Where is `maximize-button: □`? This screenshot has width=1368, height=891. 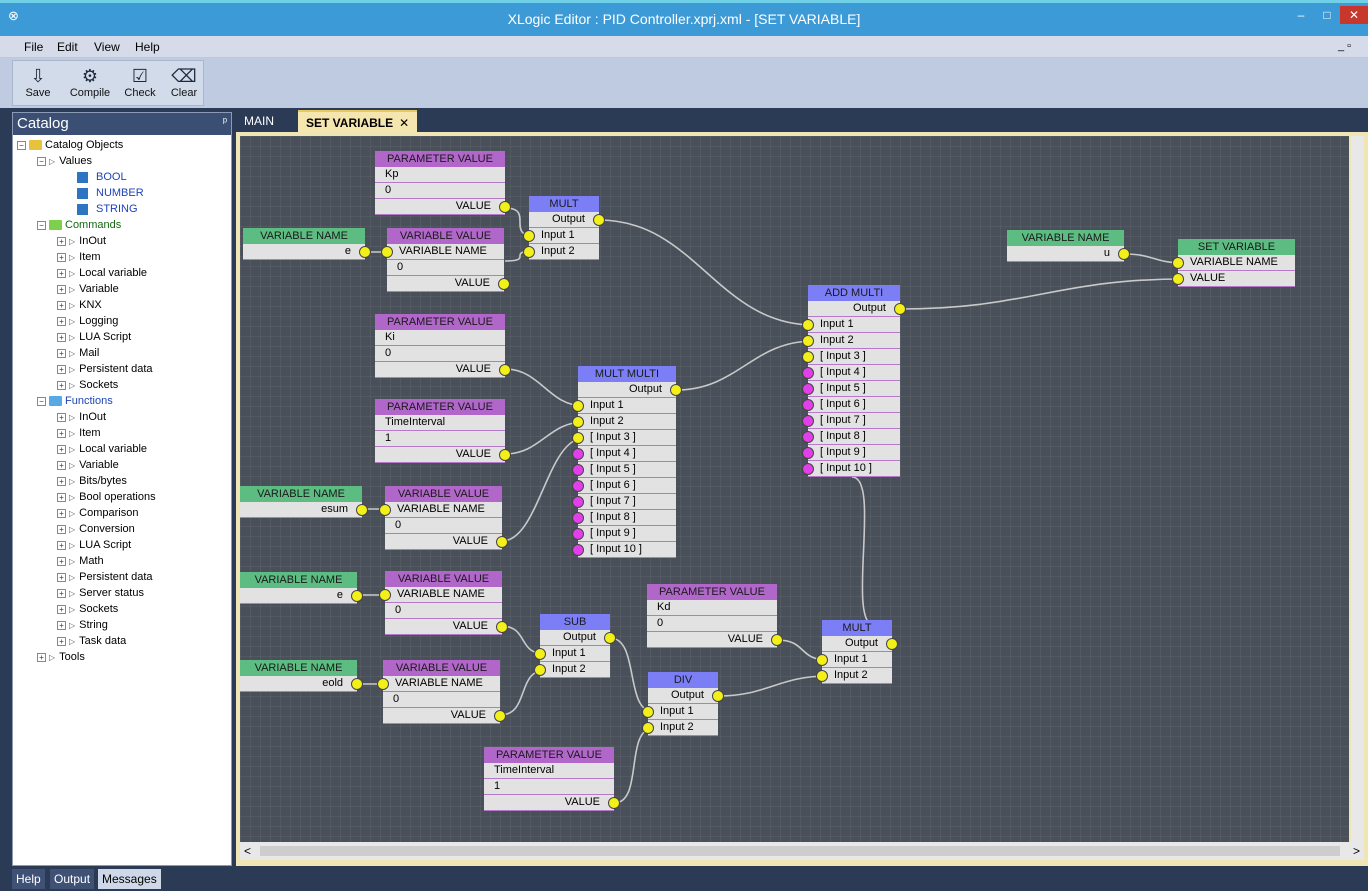
maximize-button: □ is located at coordinates (1327, 15).